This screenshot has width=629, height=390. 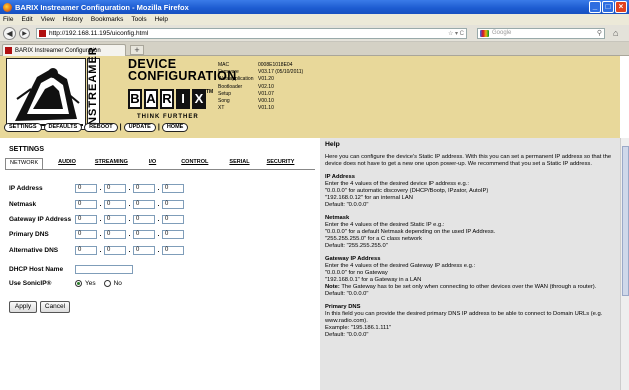 I want to click on info-value: 0008E1018E04, so click(x=275, y=65).